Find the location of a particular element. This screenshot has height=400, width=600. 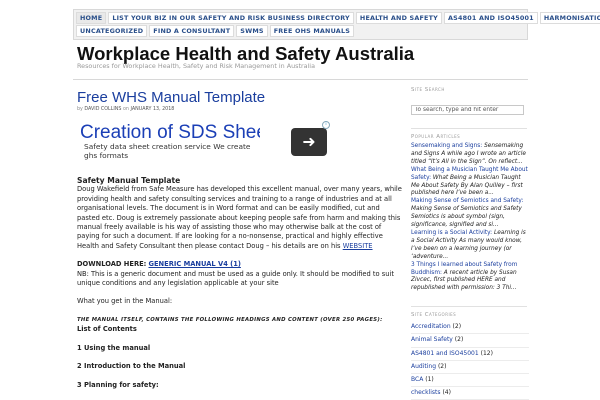

popular-articles-heading: Popular Articles is located at coordinates (436, 137).